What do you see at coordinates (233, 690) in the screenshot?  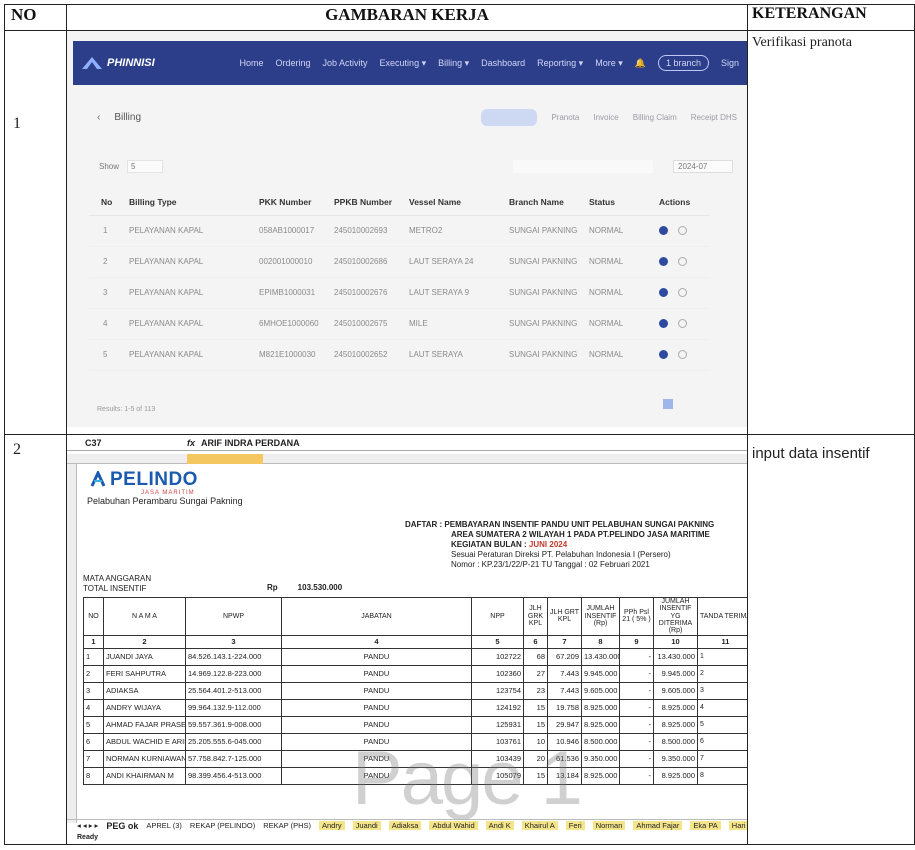 I see `cell-npwp: 25.564.401.2-513.000` at bounding box center [233, 690].